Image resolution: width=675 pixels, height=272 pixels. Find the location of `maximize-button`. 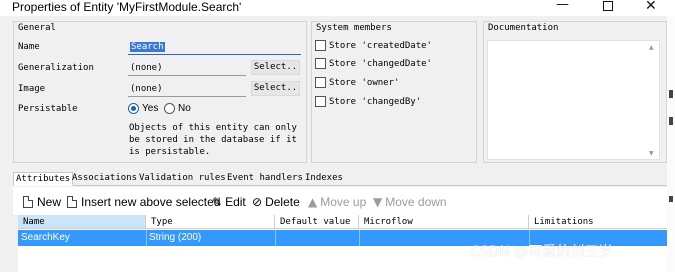

maximize-button is located at coordinates (608, 6).